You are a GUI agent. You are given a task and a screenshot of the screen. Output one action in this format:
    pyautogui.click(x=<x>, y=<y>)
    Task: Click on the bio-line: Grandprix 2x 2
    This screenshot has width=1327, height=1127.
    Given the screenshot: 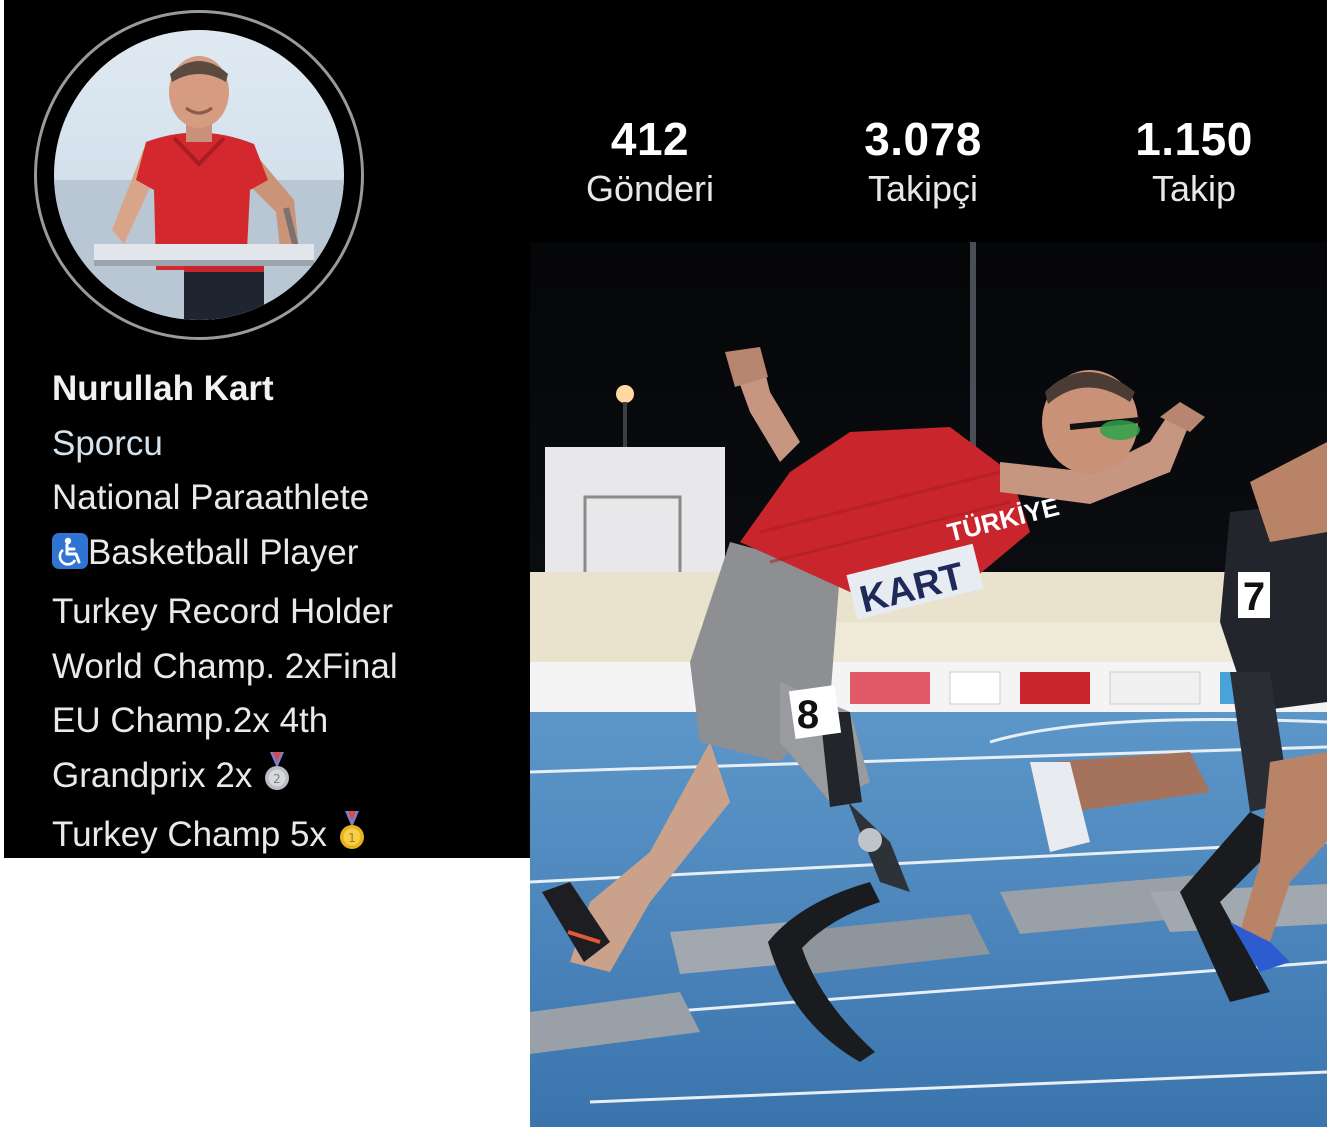 What is the action you would take?
    pyautogui.click(x=287, y=779)
    